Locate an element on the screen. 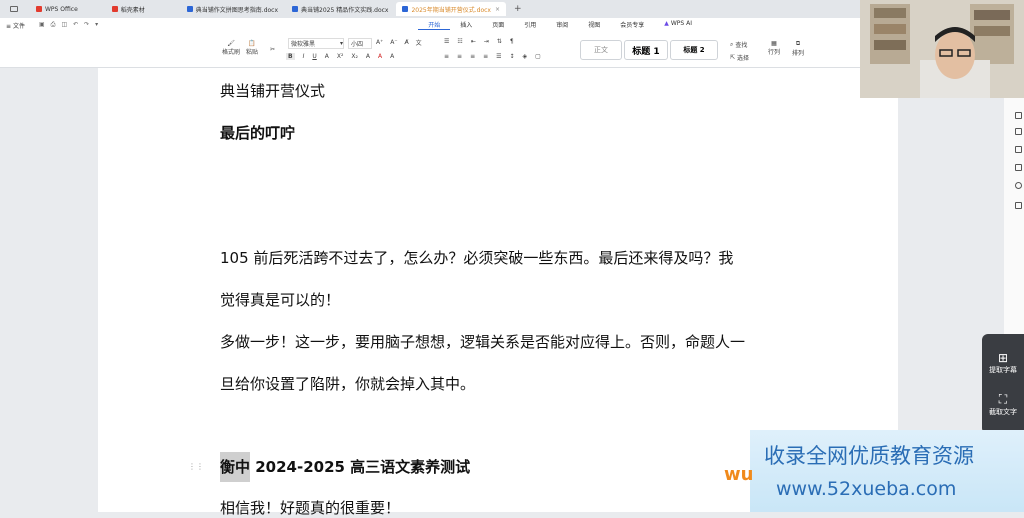  tab-doc-2: 典当铺2025 精品作文实践.docx is located at coordinates (340, 9).